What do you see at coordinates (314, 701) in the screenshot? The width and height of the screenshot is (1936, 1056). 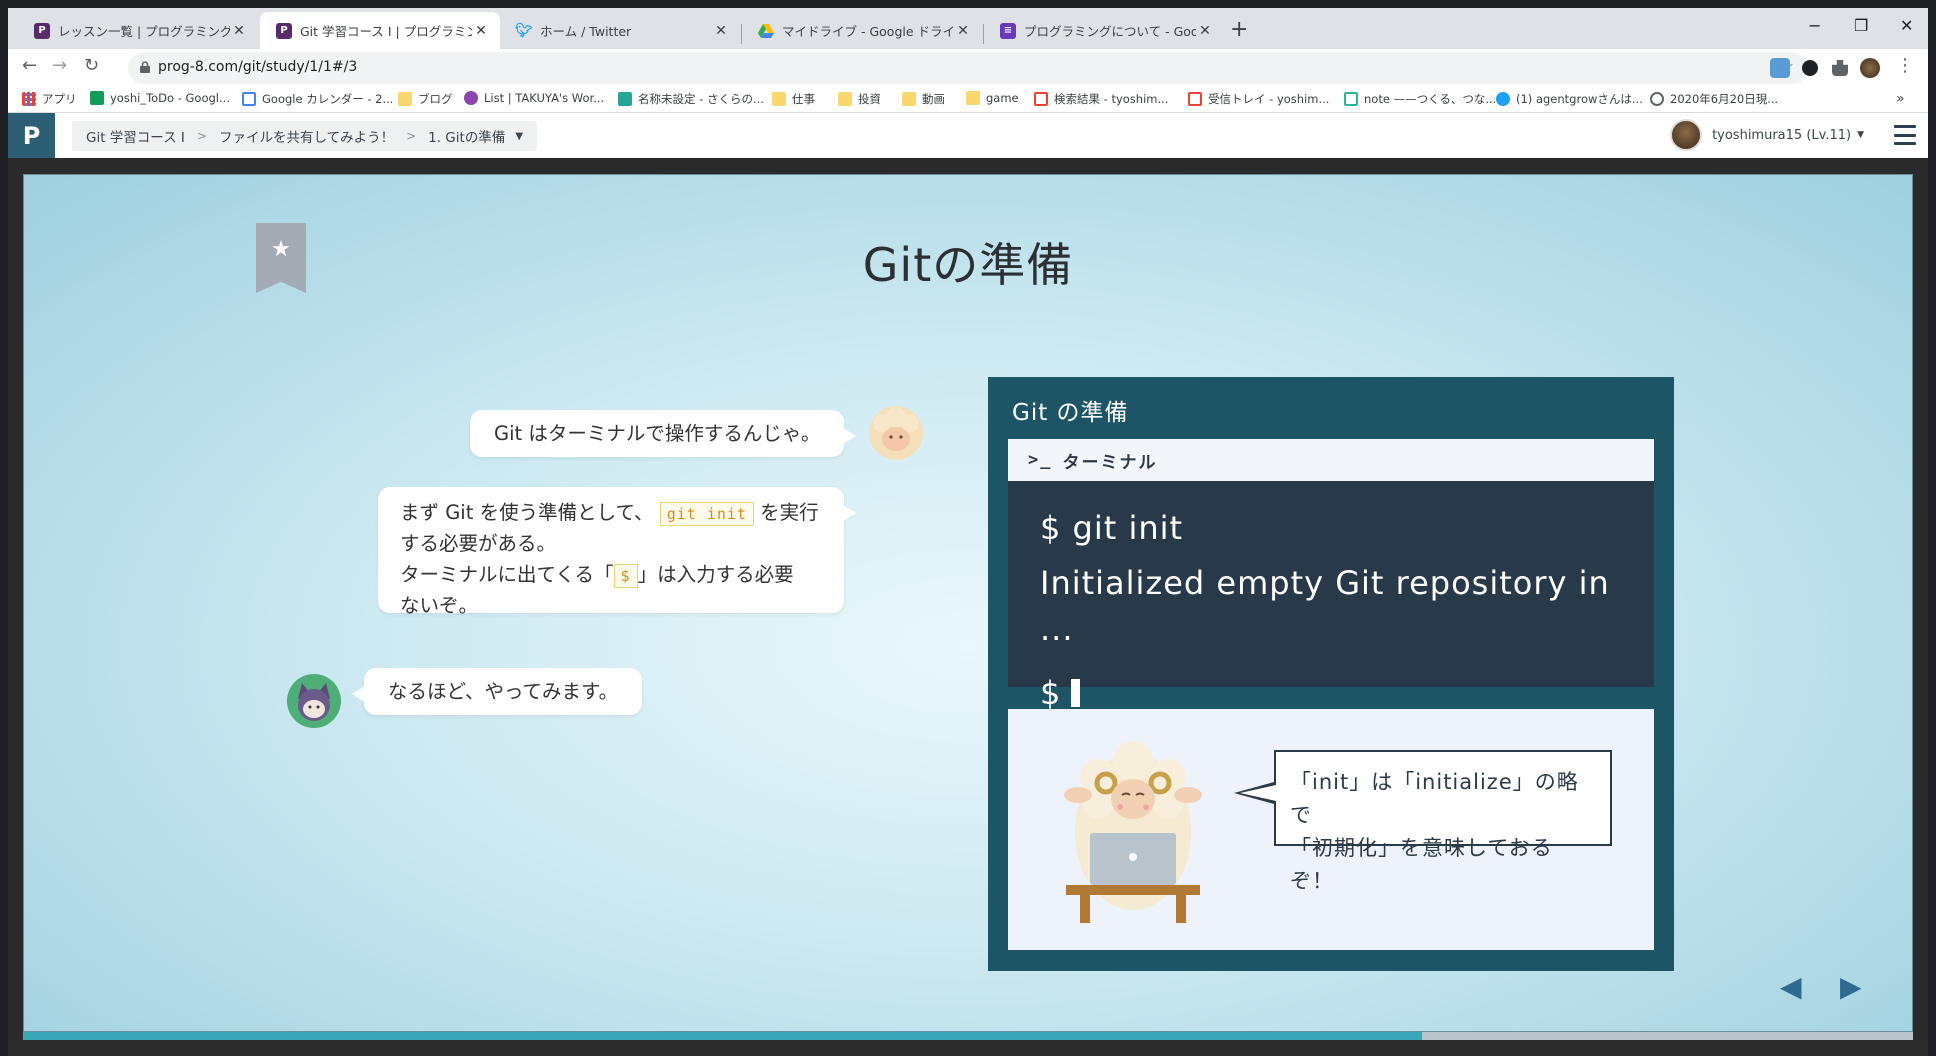 I see `user-avatar` at bounding box center [314, 701].